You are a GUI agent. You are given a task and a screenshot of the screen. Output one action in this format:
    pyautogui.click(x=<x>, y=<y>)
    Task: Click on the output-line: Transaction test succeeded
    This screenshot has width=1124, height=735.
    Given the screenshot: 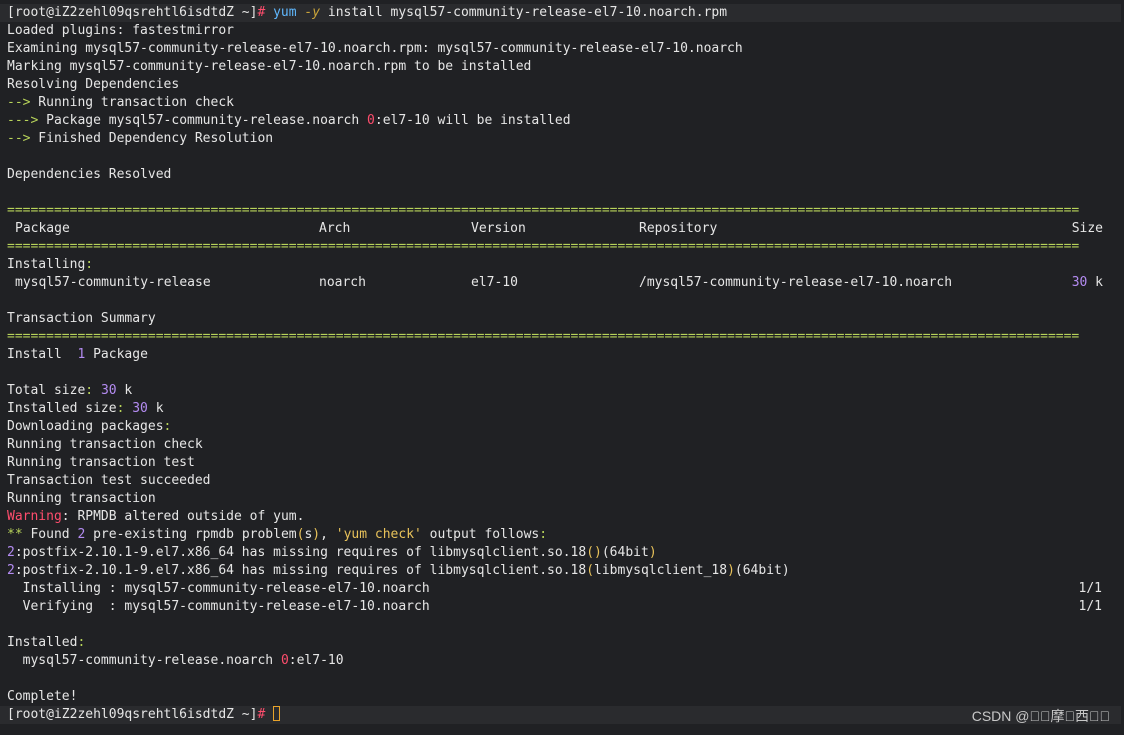 What is the action you would take?
    pyautogui.click(x=109, y=480)
    